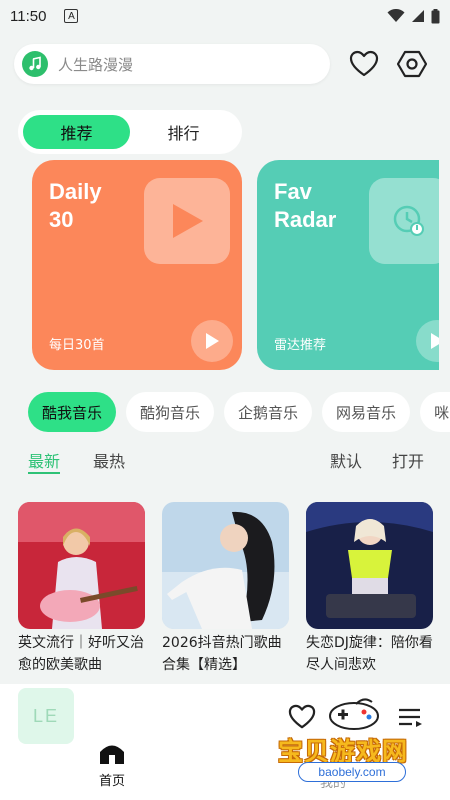 The image size is (450, 800). Describe the element at coordinates (76, 132) in the screenshot. I see `tab-recommend: 推荐` at that location.